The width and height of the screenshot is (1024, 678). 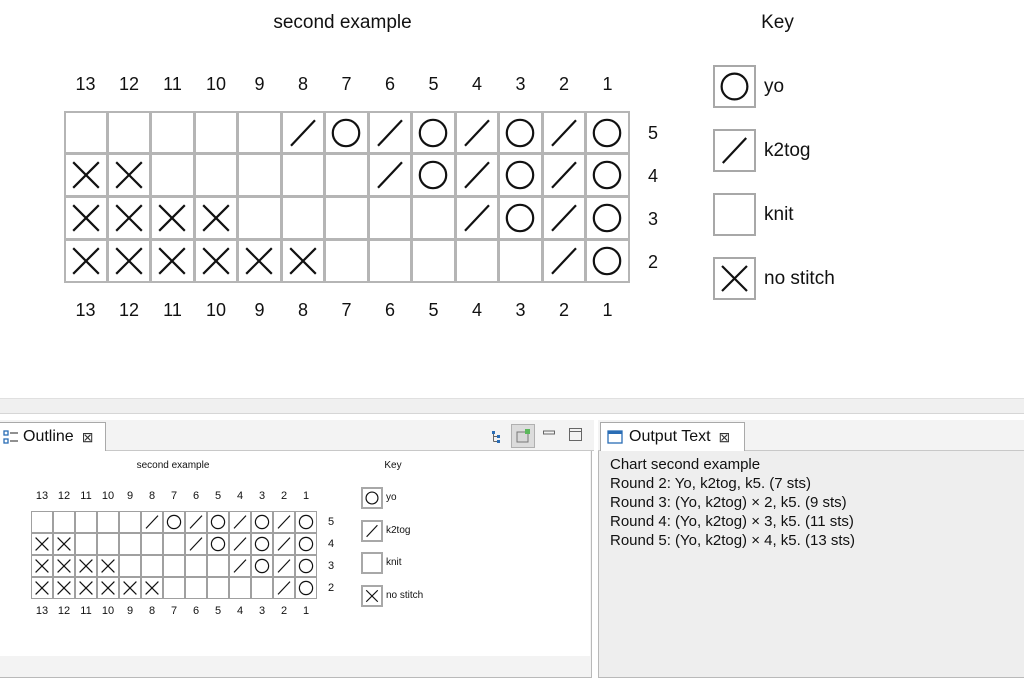 What do you see at coordinates (575, 434) in the screenshot?
I see `maximize-icon` at bounding box center [575, 434].